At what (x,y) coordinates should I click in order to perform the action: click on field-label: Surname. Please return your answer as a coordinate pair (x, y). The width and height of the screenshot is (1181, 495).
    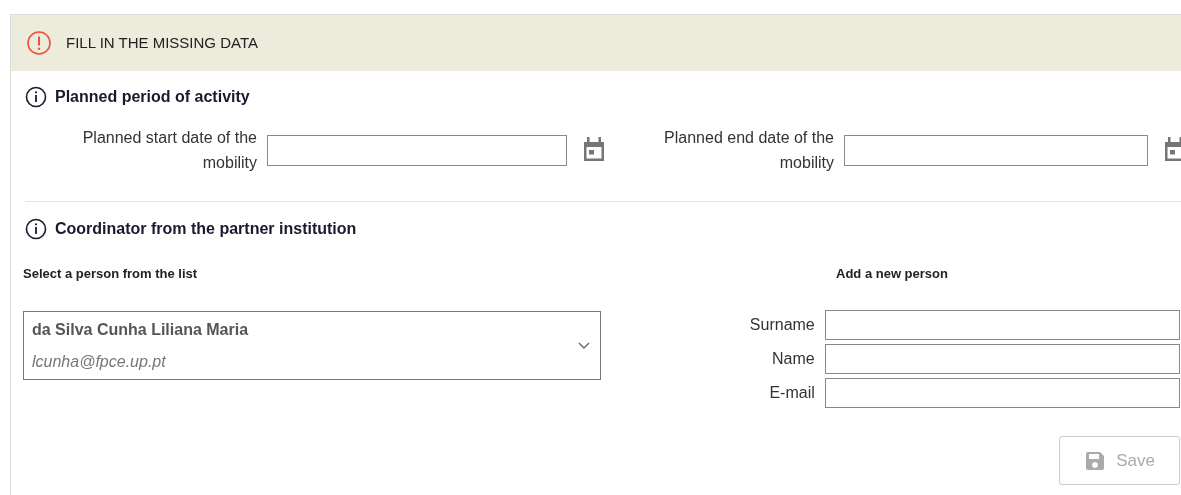
    Looking at the image, I should click on (781, 325).